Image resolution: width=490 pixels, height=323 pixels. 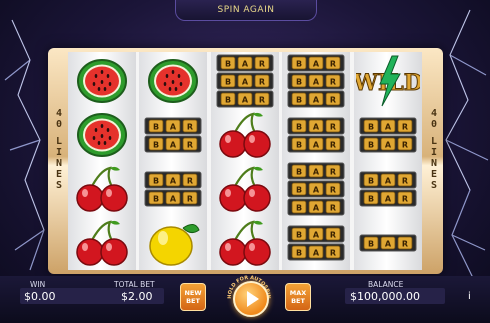 I want to click on wild-symbol: WILD, so click(x=388, y=81).